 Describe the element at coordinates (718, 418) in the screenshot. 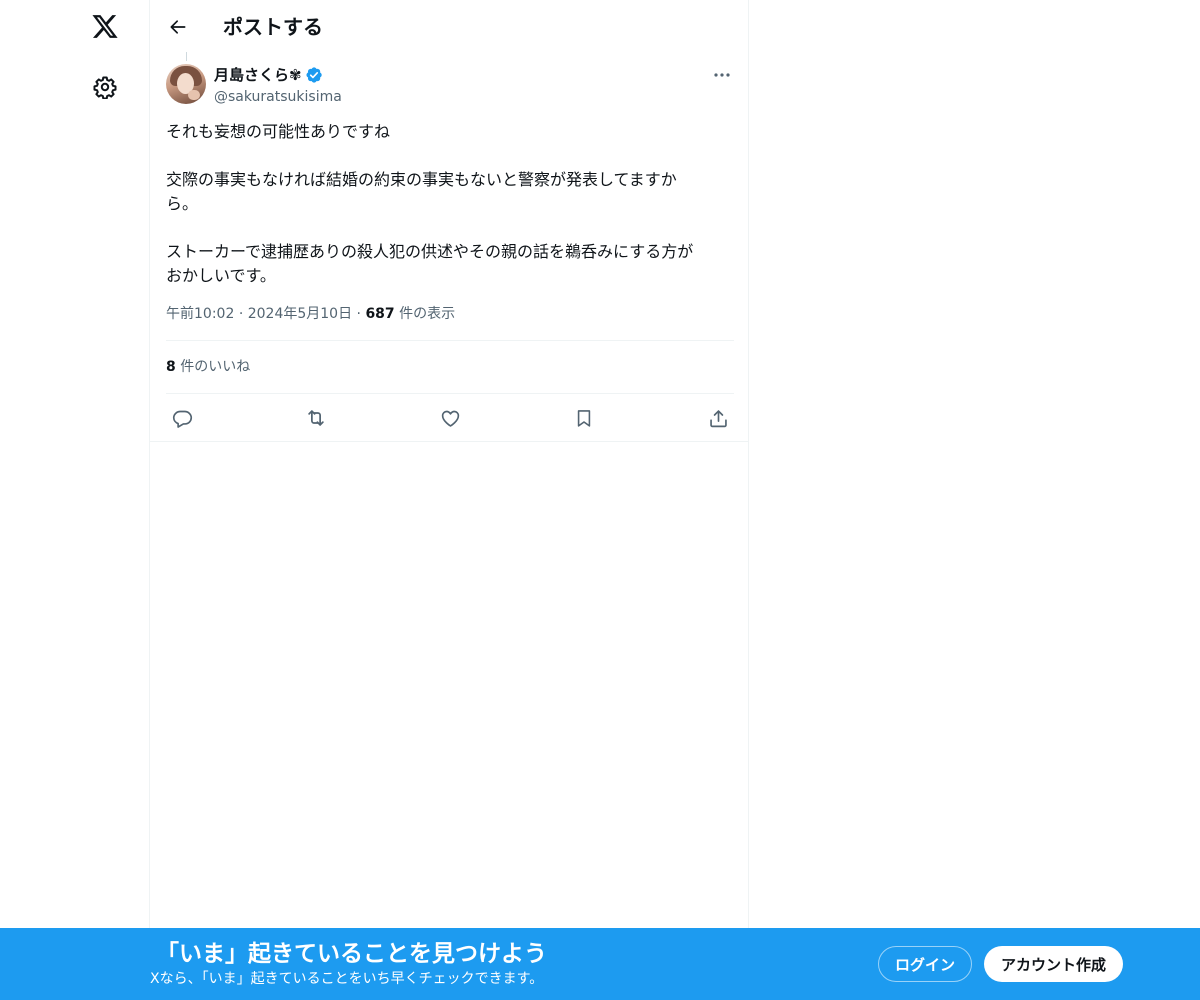

I see `share-icon` at that location.